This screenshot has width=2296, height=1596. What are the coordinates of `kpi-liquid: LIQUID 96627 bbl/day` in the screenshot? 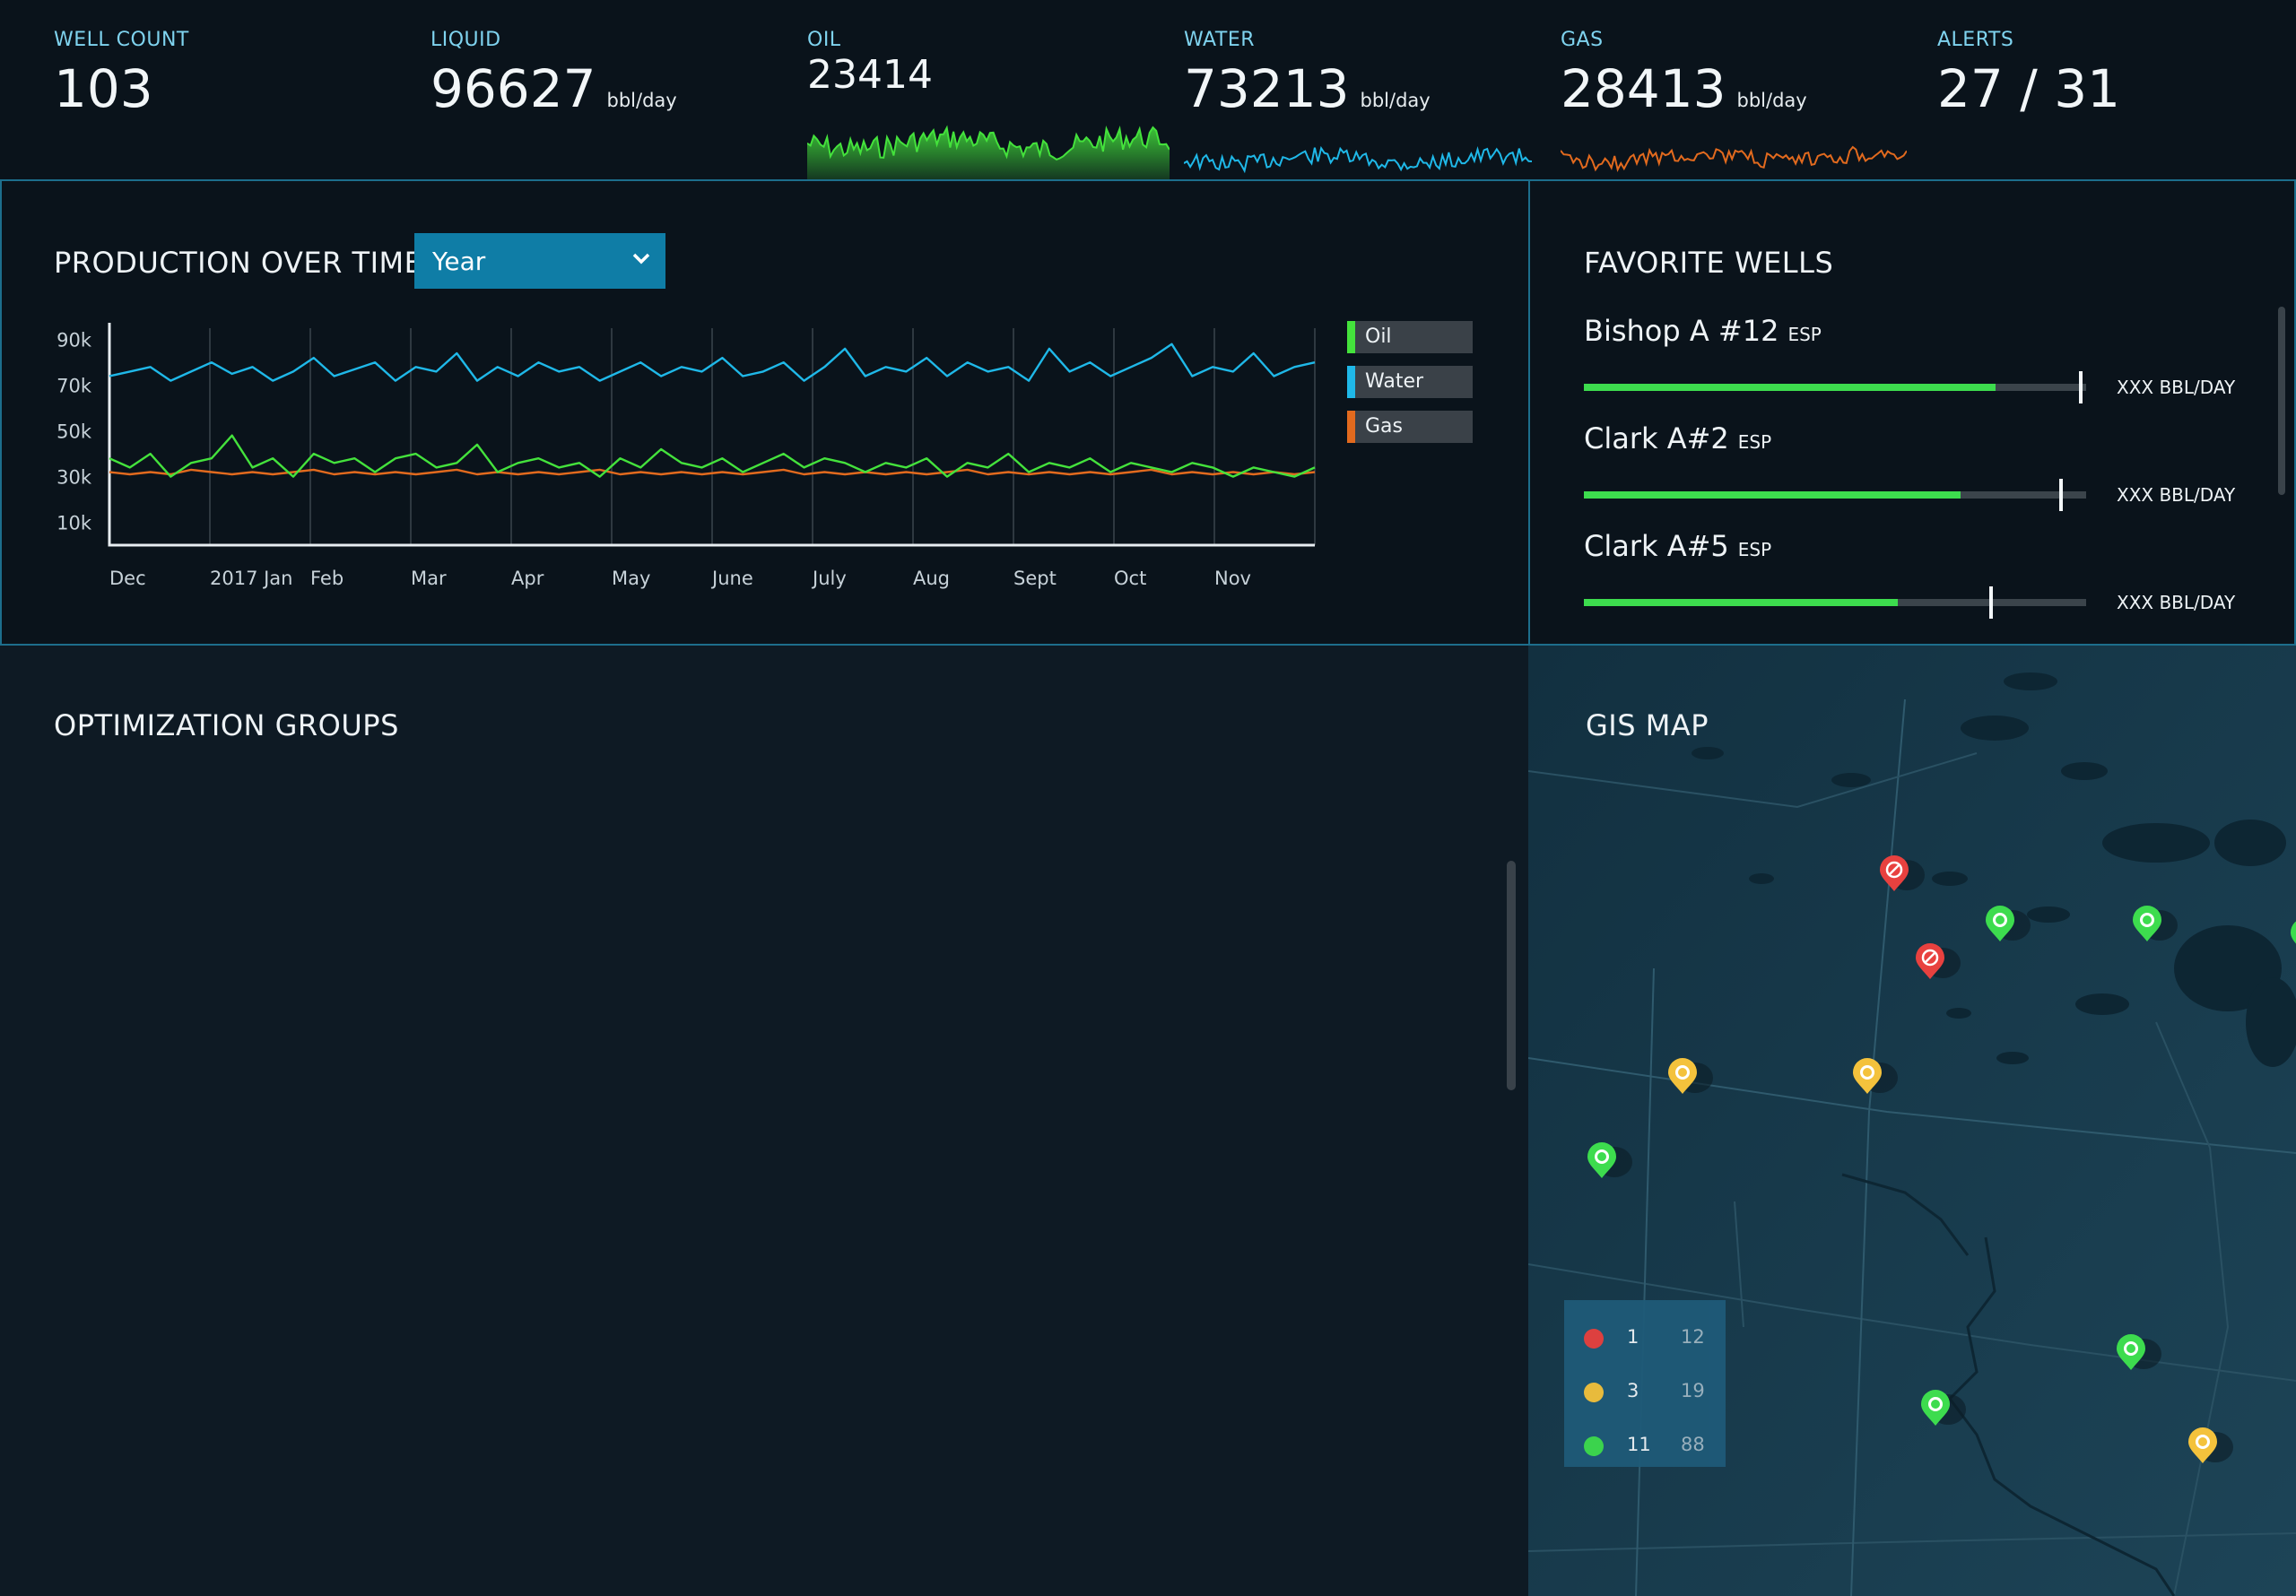 It's located at (609, 103).